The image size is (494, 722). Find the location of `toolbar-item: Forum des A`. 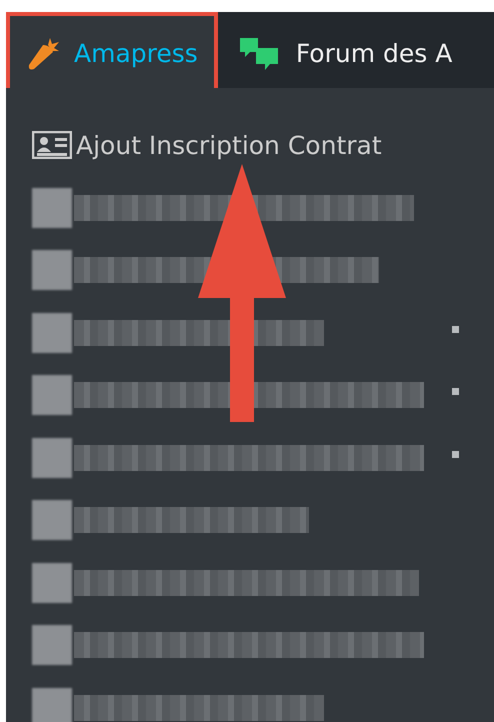

toolbar-item: Forum des A is located at coordinates (345, 54).